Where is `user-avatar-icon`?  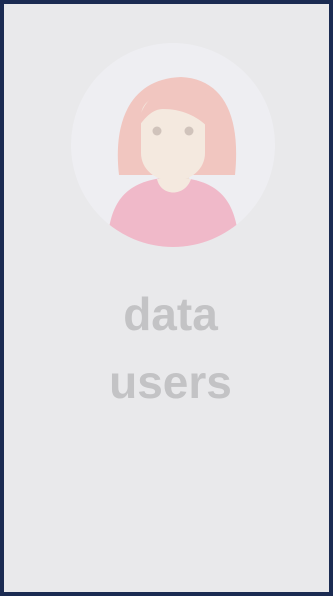 user-avatar-icon is located at coordinates (173, 162).